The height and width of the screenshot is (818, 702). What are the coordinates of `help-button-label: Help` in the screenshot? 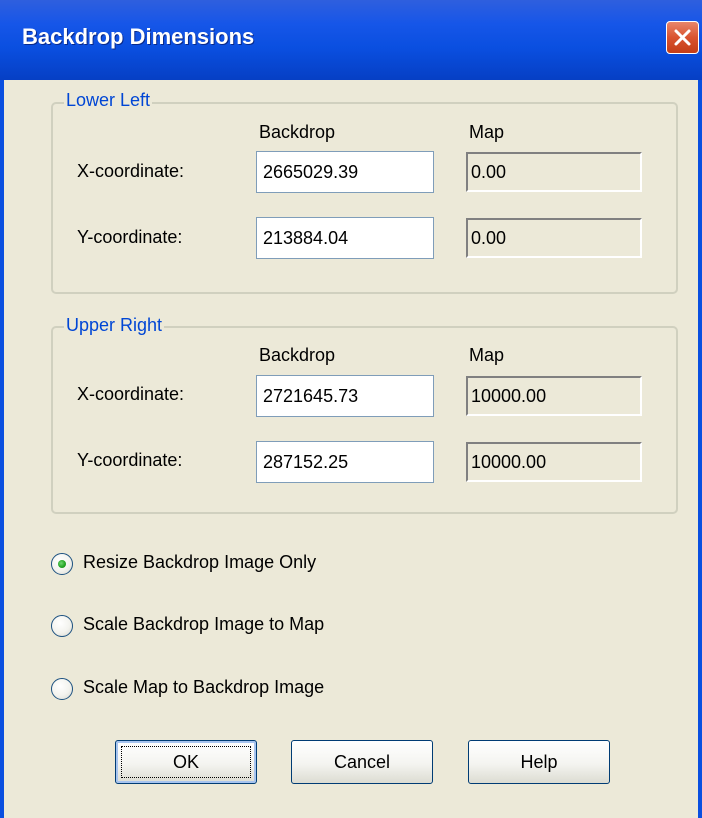 It's located at (539, 762).